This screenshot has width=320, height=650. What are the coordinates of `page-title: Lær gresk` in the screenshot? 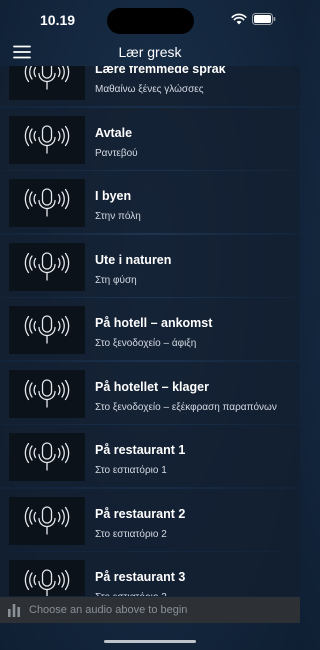 It's located at (150, 52).